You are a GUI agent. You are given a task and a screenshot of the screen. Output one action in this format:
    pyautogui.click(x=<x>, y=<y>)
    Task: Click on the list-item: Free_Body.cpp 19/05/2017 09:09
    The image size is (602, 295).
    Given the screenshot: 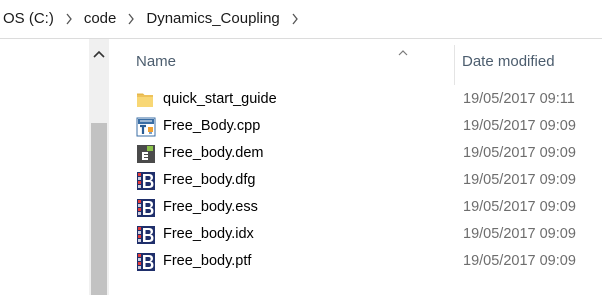 What is the action you would take?
    pyautogui.click(x=357, y=126)
    